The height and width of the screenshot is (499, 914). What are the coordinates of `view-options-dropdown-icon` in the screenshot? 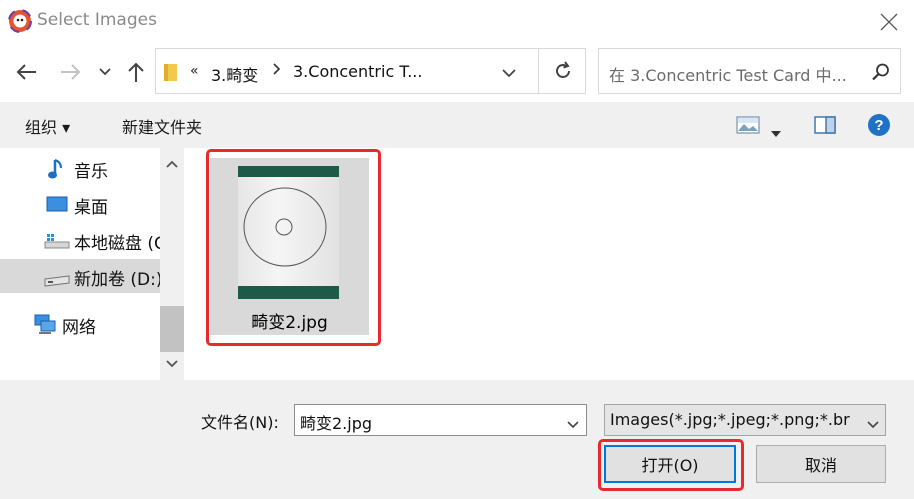 It's located at (776, 131).